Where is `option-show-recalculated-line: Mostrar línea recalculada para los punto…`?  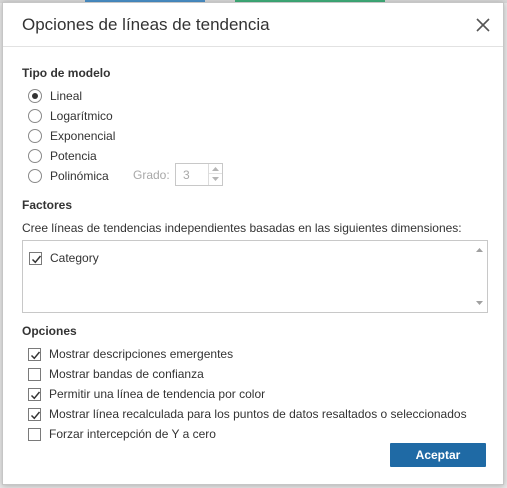
option-show-recalculated-line: Mostrar línea recalculada para los punto… is located at coordinates (247, 414).